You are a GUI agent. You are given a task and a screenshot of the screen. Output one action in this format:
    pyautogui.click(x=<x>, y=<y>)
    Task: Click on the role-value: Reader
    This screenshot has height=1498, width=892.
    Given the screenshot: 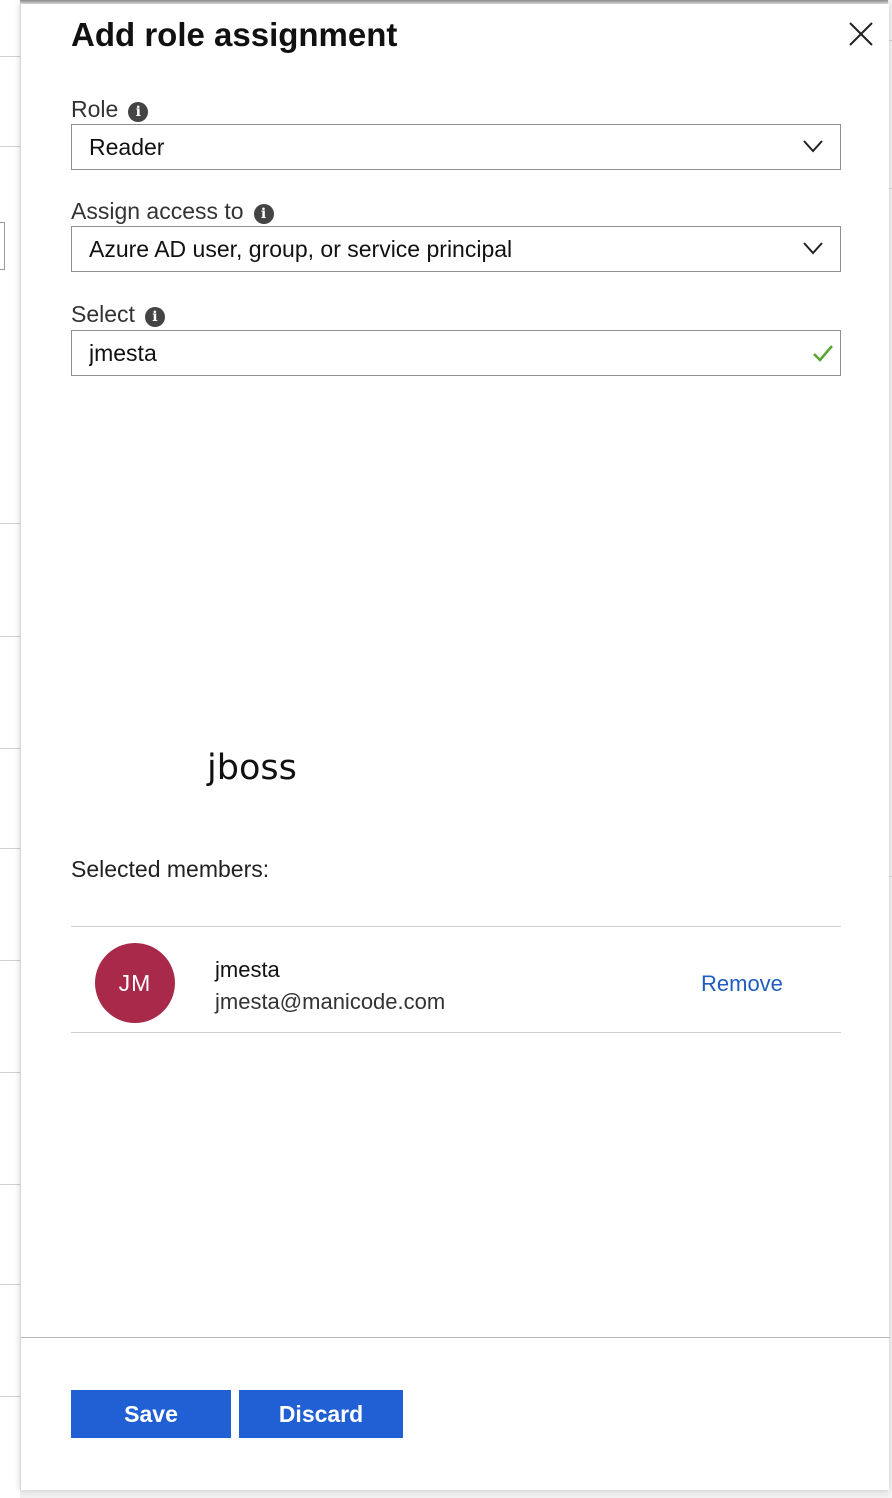 What is the action you would take?
    pyautogui.click(x=127, y=146)
    